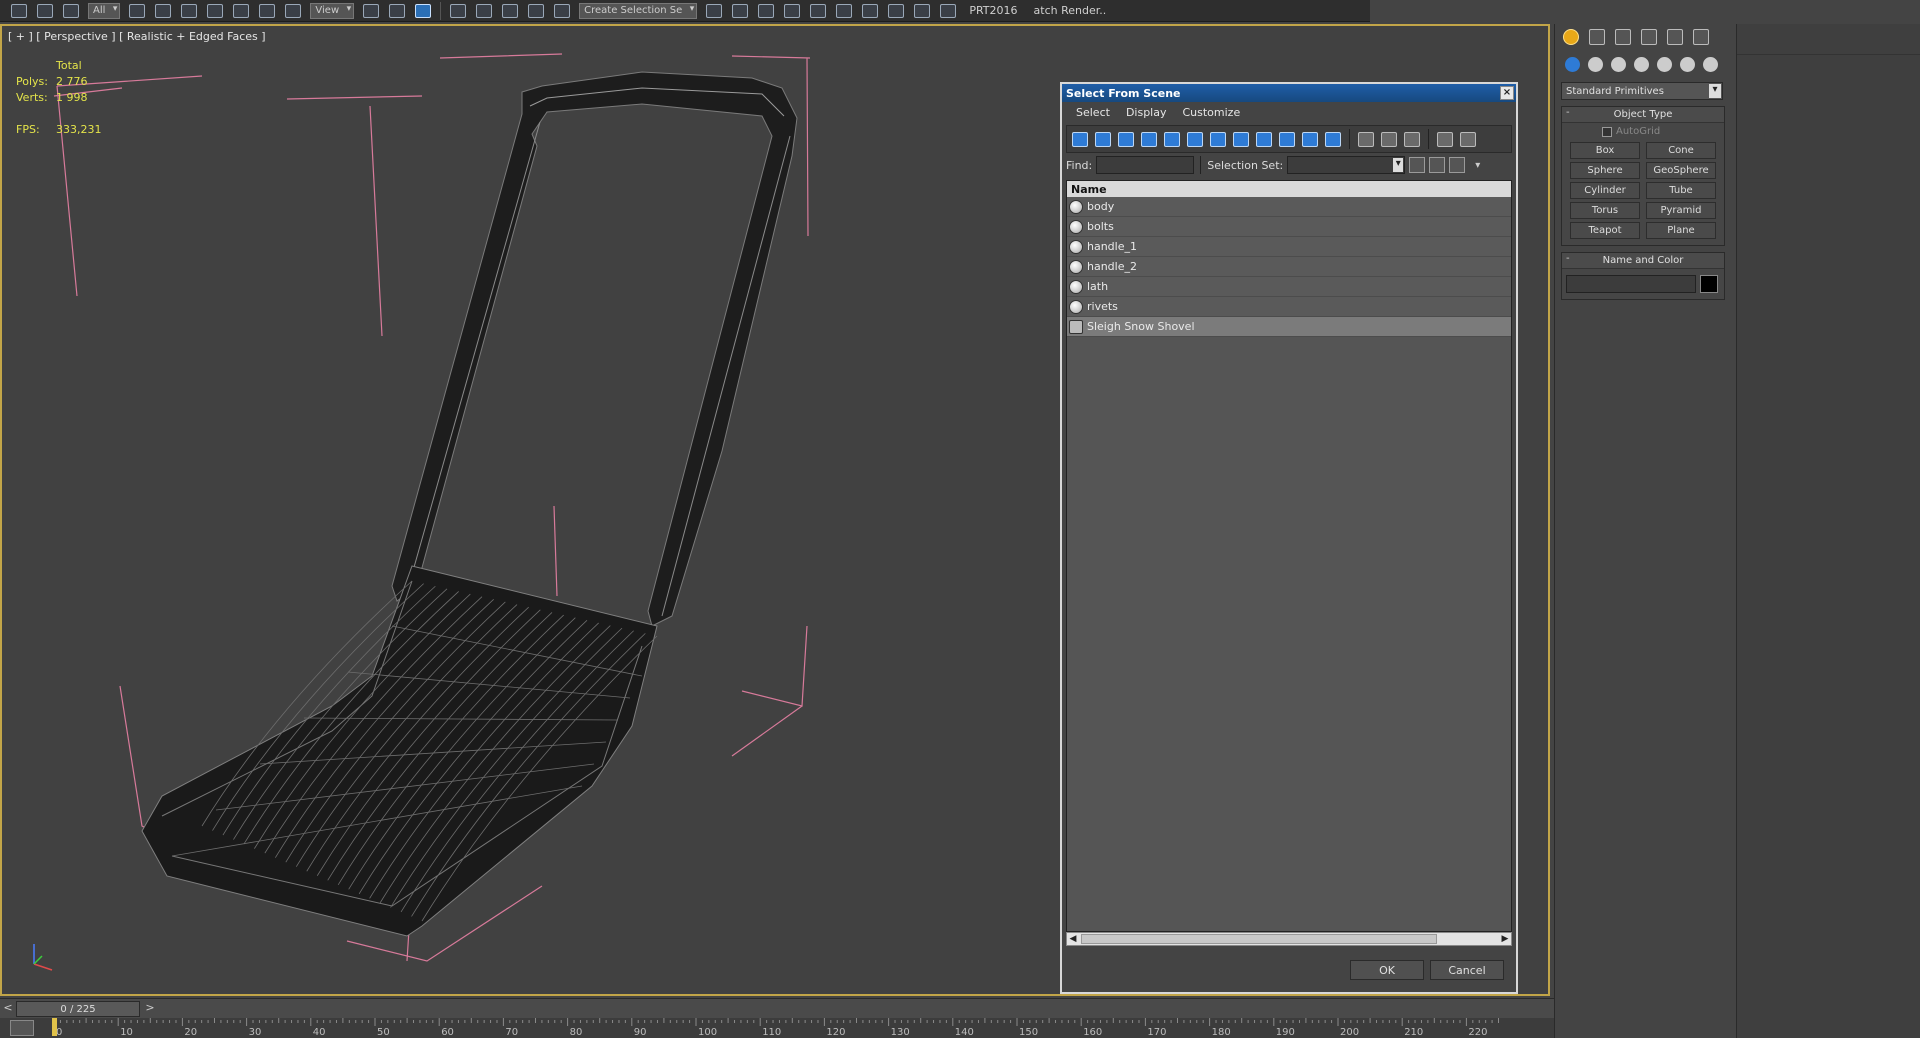 This screenshot has height=1038, width=1920. I want to click on remove-from-selection-set-icon, so click(1457, 165).